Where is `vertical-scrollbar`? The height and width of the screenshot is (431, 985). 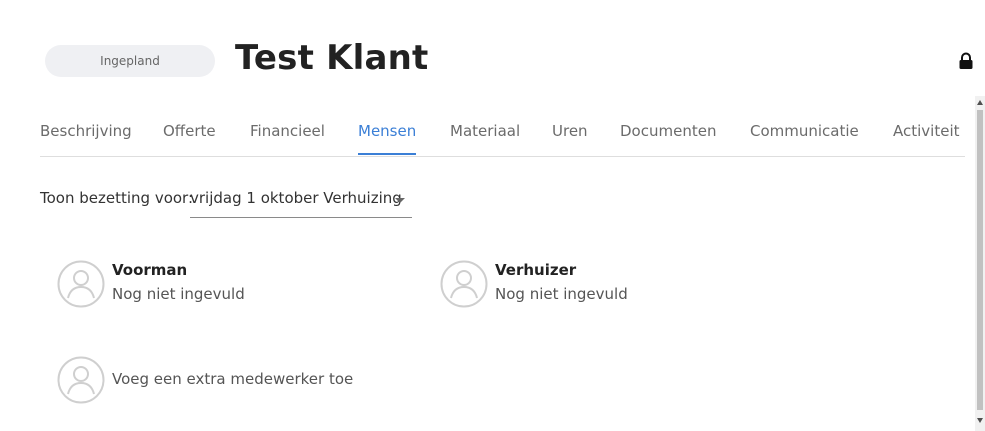 vertical-scrollbar is located at coordinates (980, 263).